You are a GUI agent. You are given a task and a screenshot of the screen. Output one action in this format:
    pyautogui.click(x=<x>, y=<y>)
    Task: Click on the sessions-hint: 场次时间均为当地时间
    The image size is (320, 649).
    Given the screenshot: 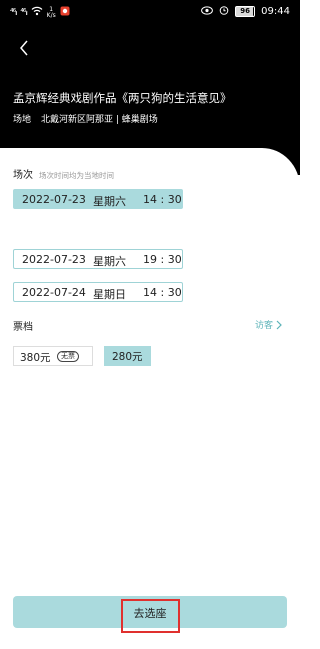 What is the action you would take?
    pyautogui.click(x=76, y=175)
    